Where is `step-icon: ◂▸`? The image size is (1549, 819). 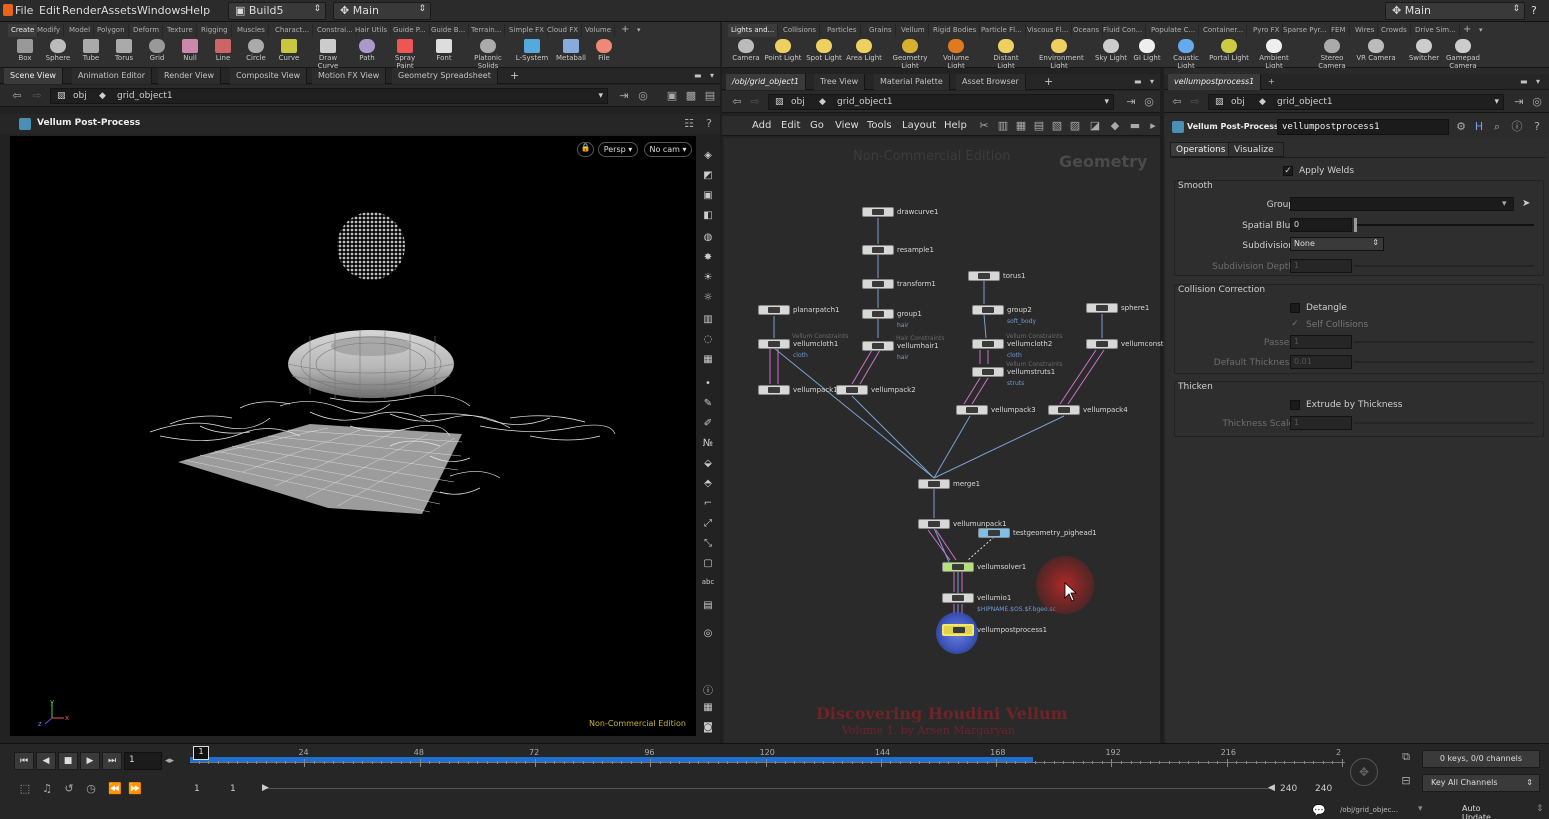
step-icon: ◂▸ is located at coordinates (169, 761).